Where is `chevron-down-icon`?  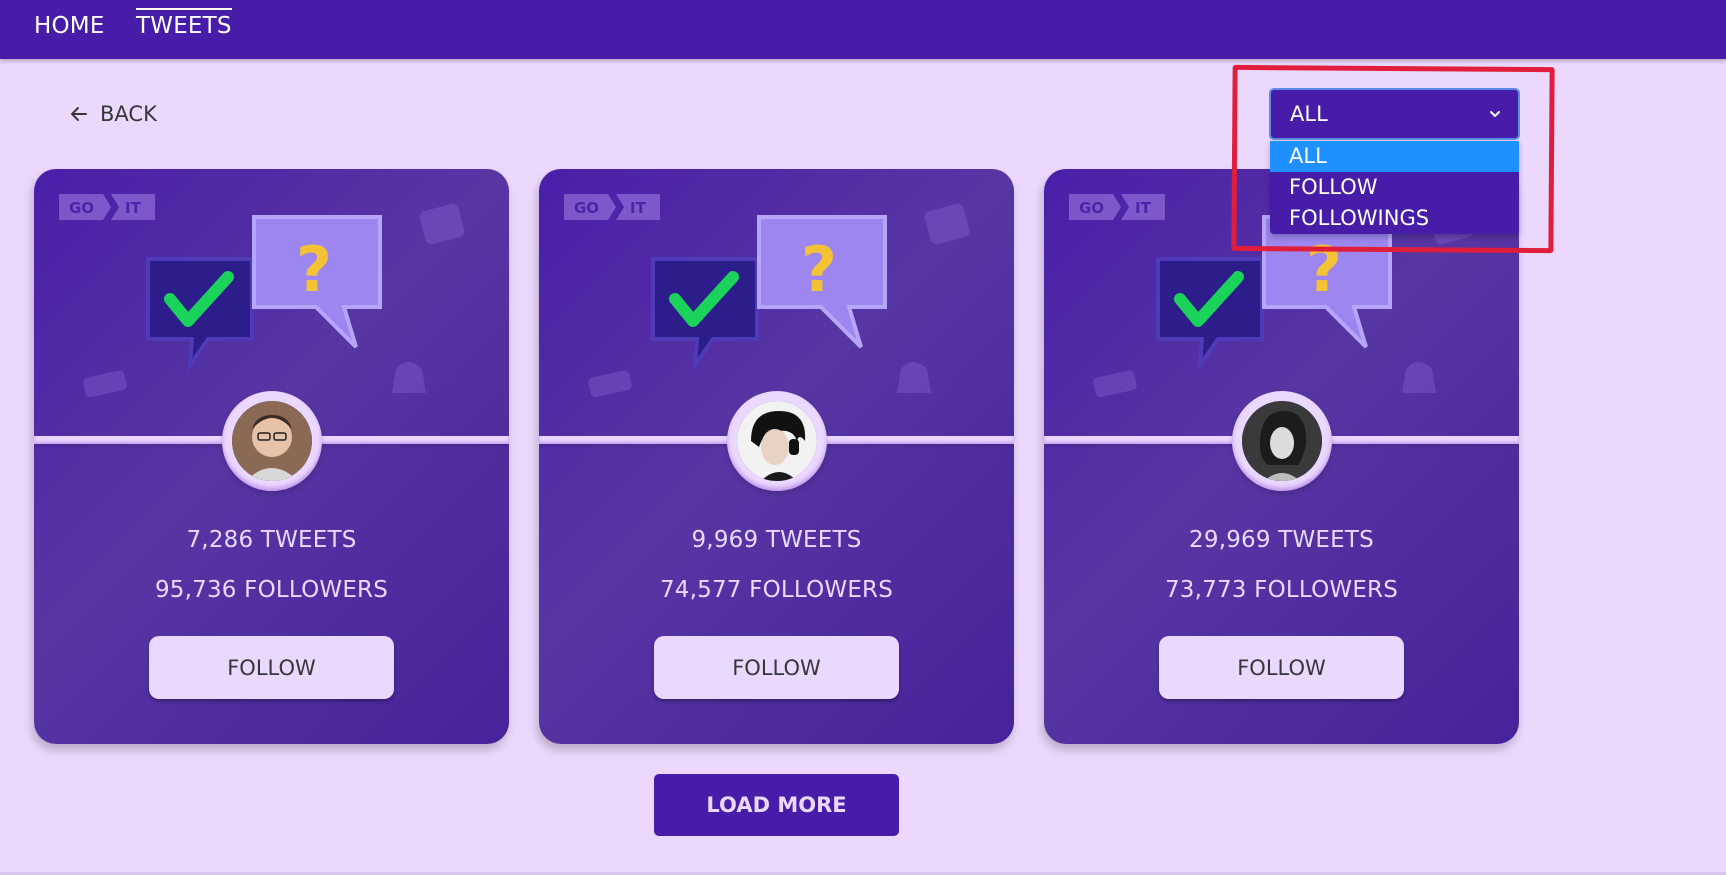 chevron-down-icon is located at coordinates (1495, 114).